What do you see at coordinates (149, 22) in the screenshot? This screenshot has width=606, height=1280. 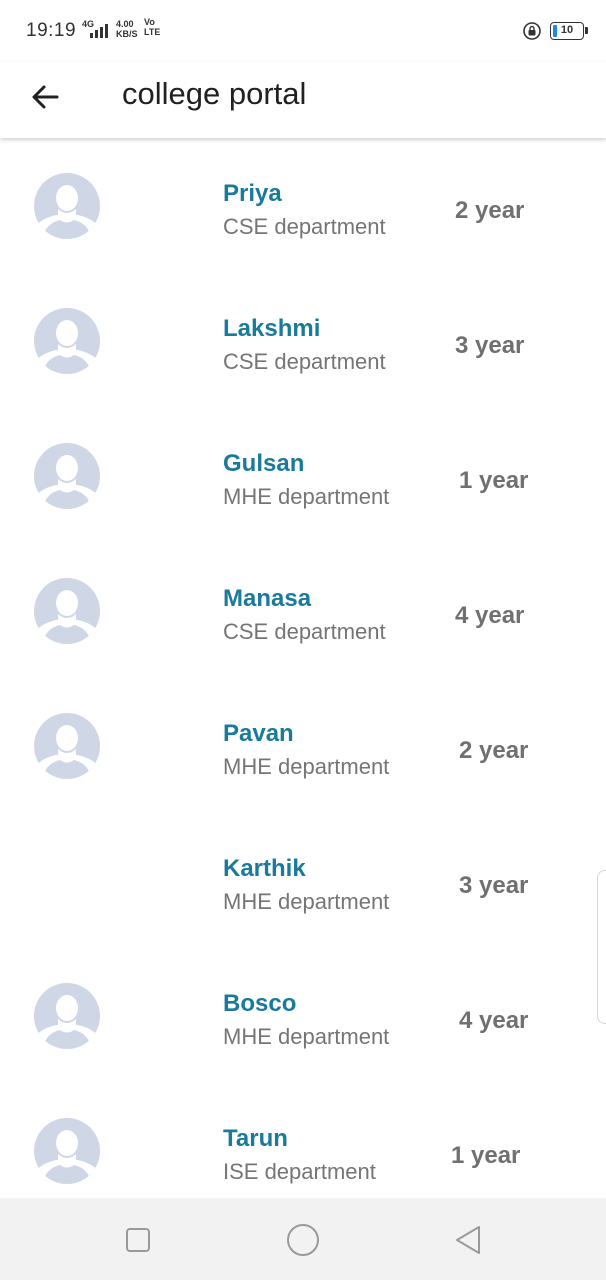 I see `volte-label-top: Vo` at bounding box center [149, 22].